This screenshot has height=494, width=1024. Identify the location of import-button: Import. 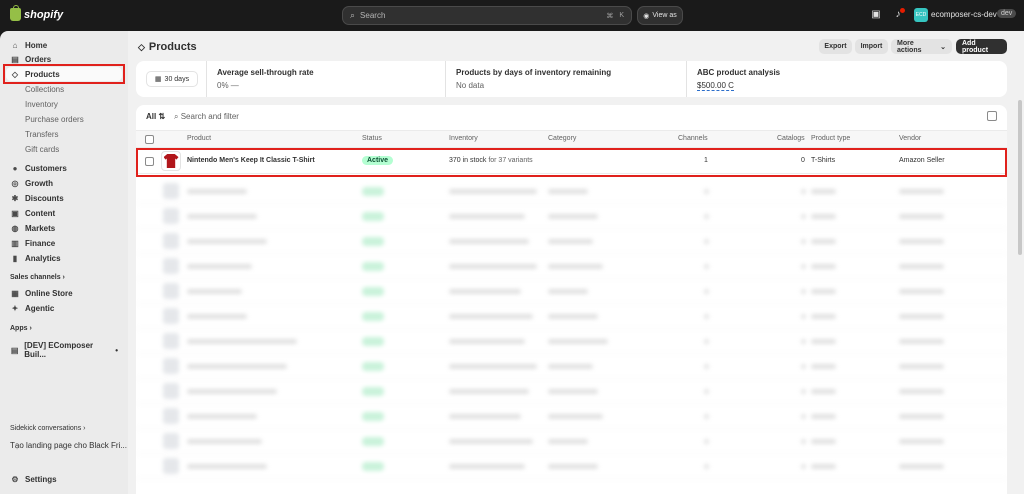
(871, 46).